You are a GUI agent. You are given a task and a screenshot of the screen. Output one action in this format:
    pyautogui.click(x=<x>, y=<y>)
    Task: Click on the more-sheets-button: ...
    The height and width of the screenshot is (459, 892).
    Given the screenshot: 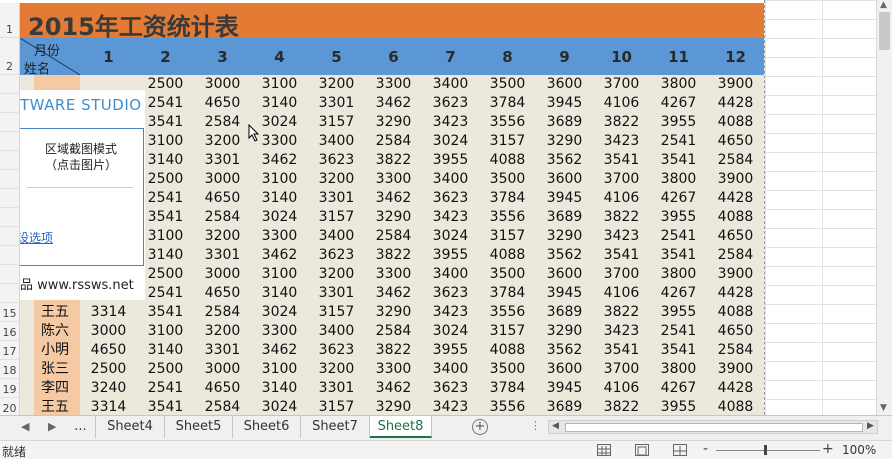 What is the action you would take?
    pyautogui.click(x=81, y=427)
    